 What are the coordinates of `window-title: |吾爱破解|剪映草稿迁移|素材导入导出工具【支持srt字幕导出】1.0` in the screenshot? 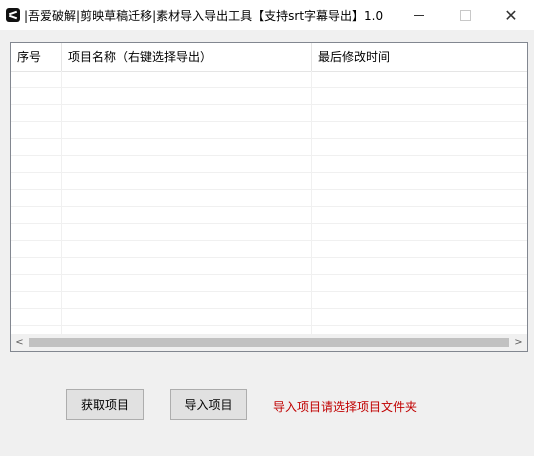 It's located at (204, 15).